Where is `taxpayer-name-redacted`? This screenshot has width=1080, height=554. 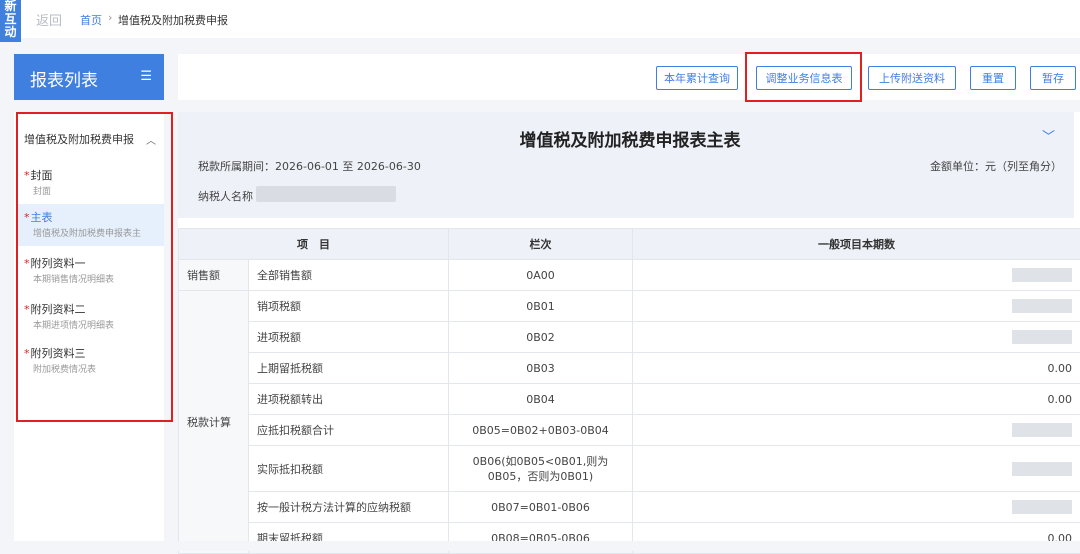
taxpayer-name-redacted is located at coordinates (326, 194).